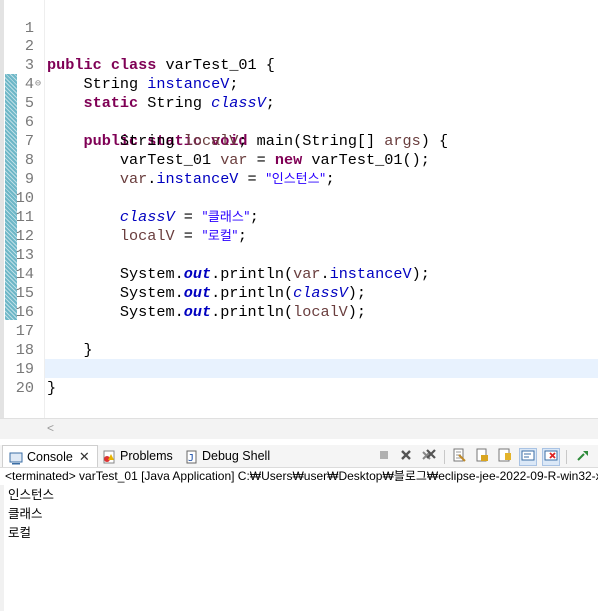 The height and width of the screenshot is (611, 598). I want to click on pin-console-icon, so click(583, 457).